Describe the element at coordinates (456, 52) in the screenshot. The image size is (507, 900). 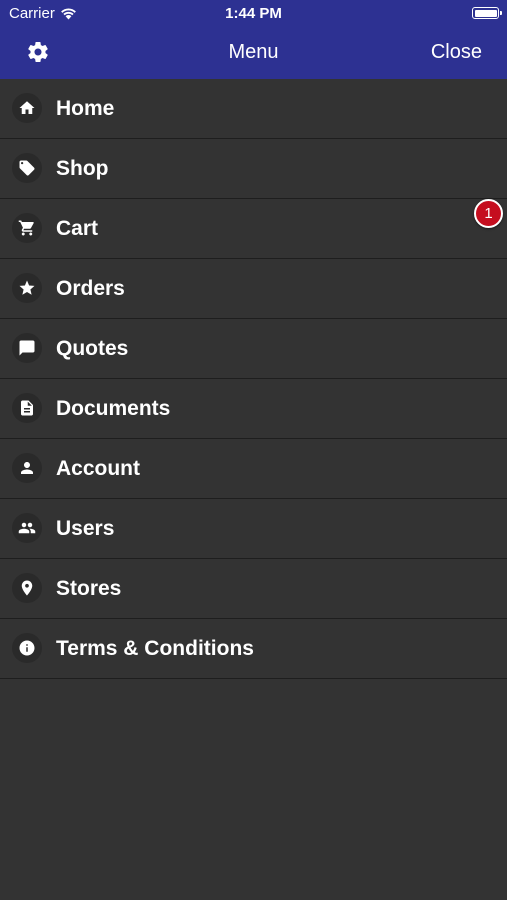
I see `close-button: Close` at that location.